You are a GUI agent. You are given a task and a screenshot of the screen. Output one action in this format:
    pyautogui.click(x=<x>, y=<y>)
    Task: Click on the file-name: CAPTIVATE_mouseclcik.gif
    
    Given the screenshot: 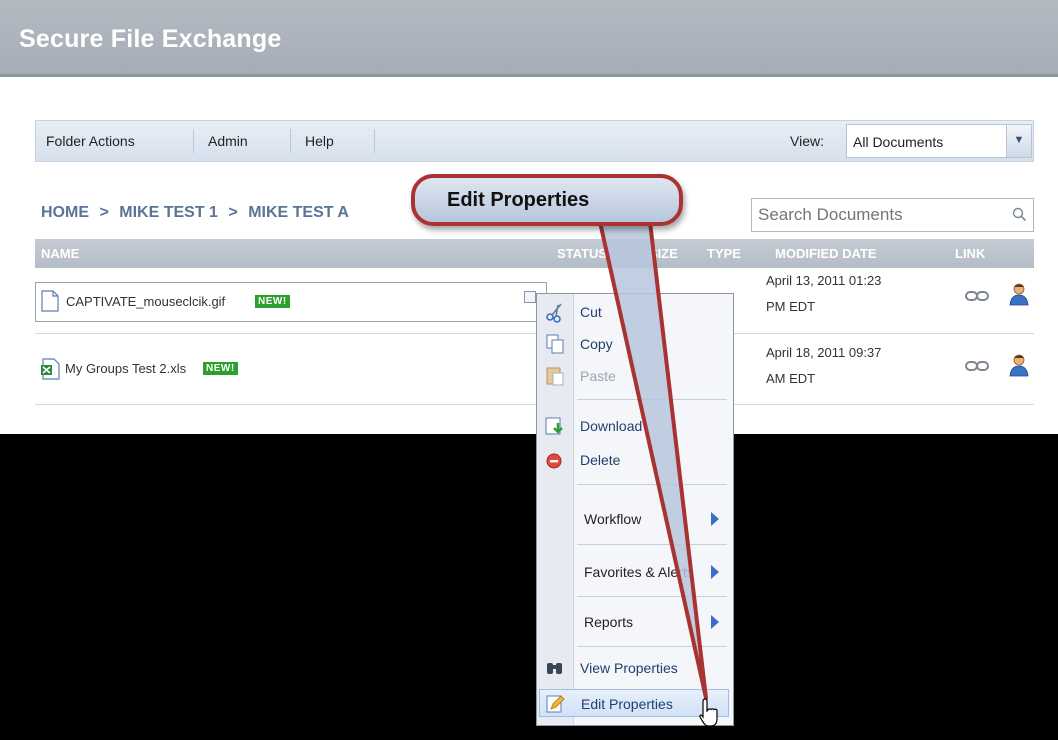 What is the action you would take?
    pyautogui.click(x=145, y=301)
    